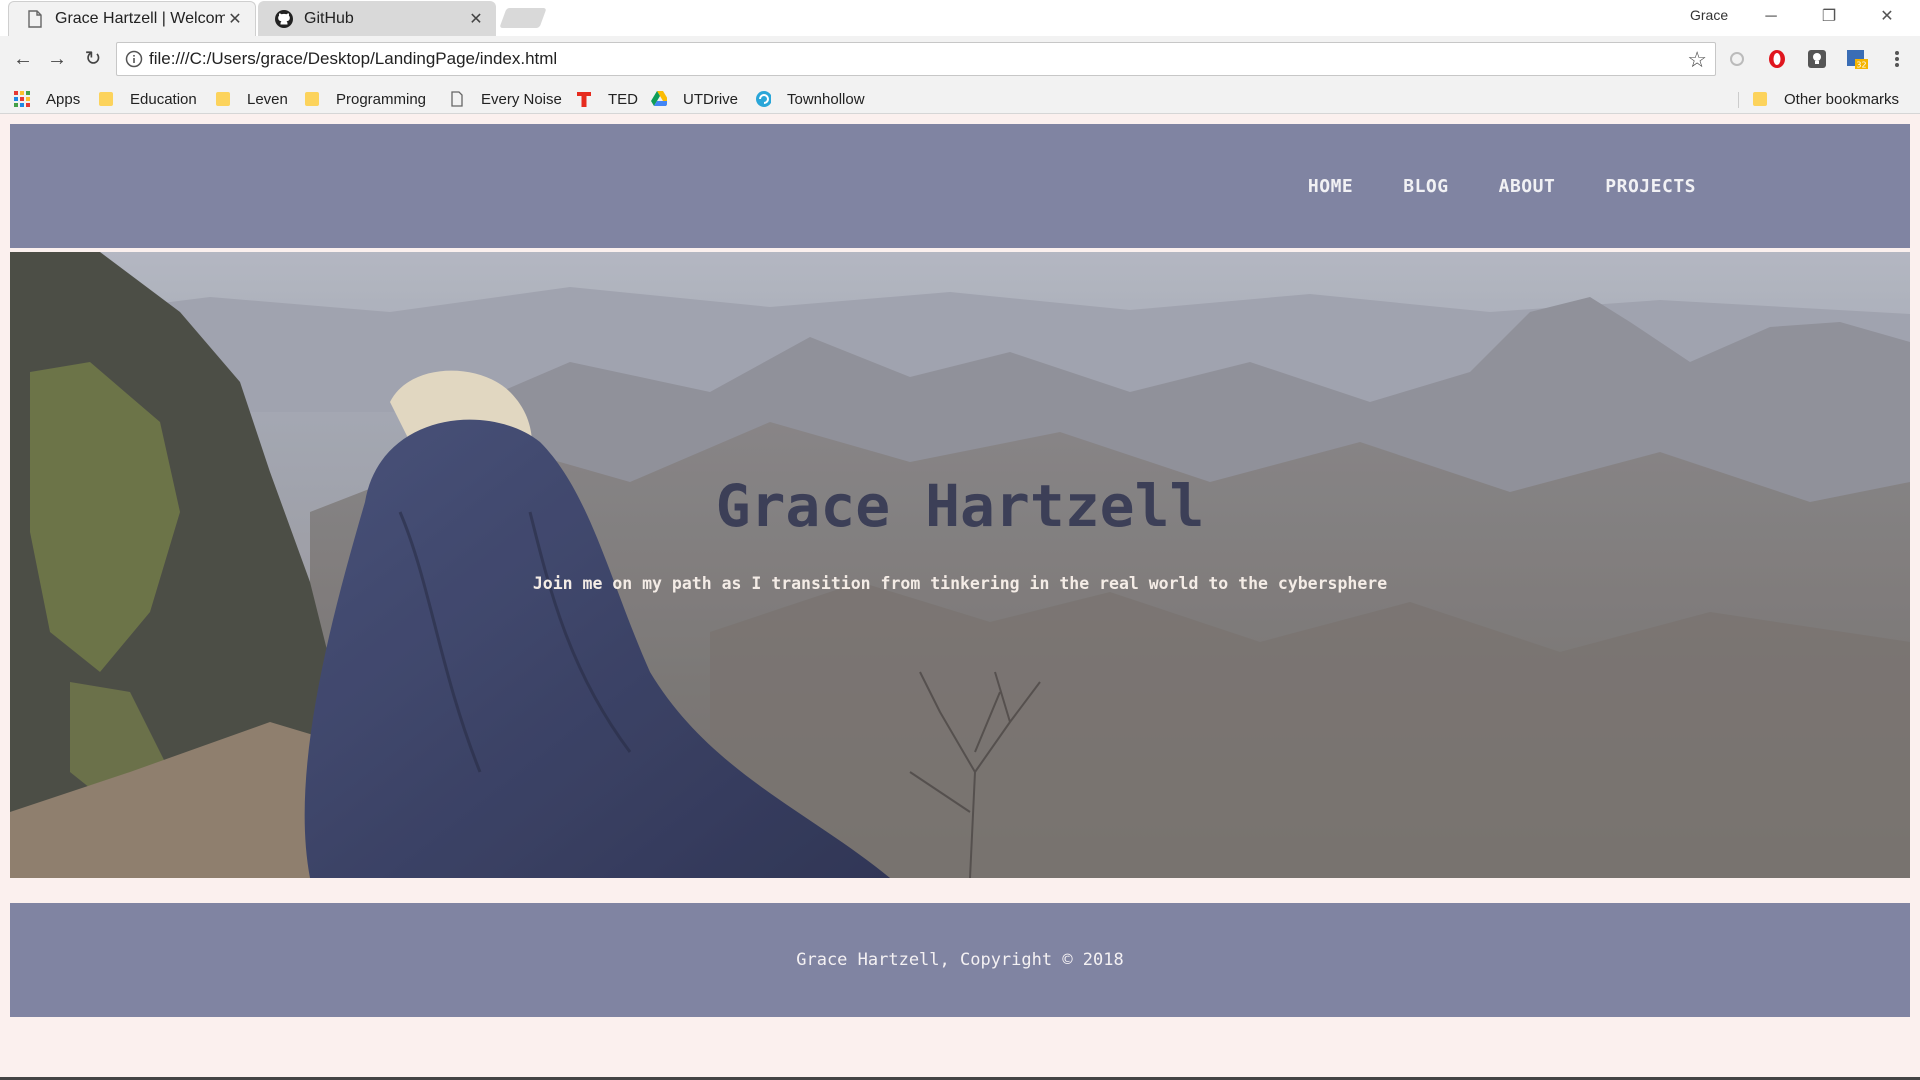 This screenshot has height=1080, width=1920. Describe the element at coordinates (381, 99) in the screenshot. I see `bookmark-label: Programming` at that location.